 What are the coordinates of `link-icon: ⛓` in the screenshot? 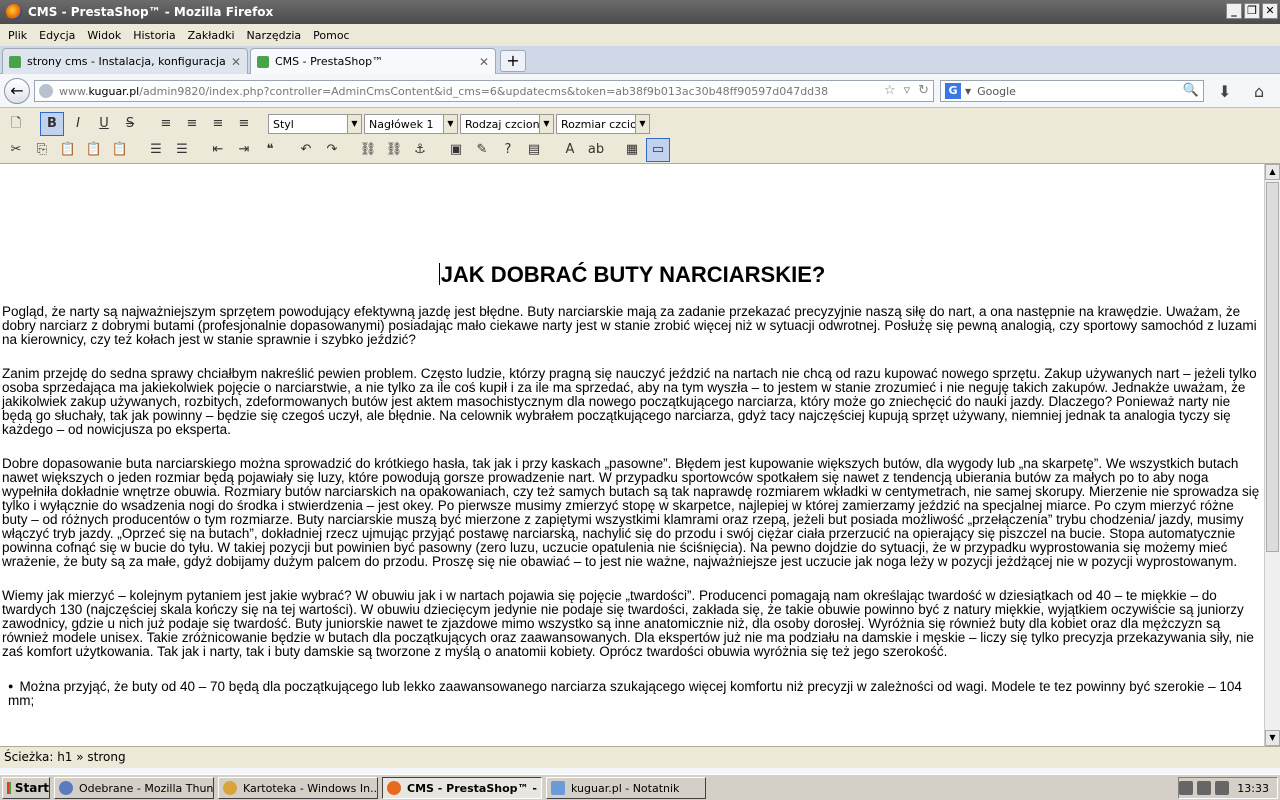 It's located at (368, 150).